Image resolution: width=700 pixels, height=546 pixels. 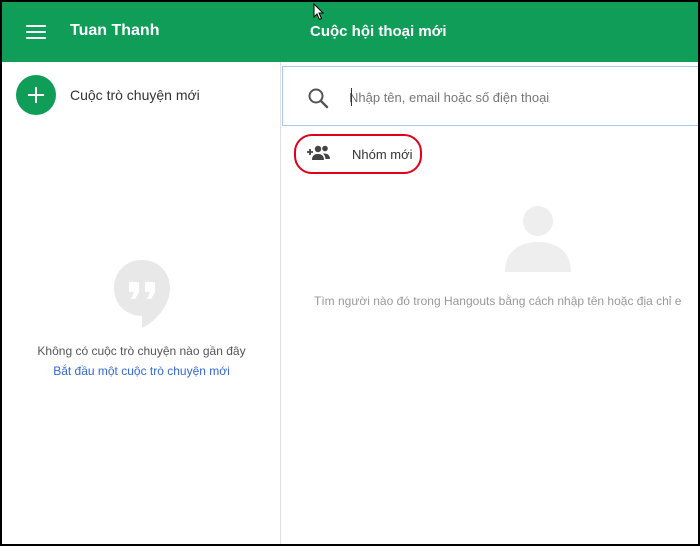 I want to click on new-chat-button: Cuộc trò chuyện mới, so click(x=141, y=95).